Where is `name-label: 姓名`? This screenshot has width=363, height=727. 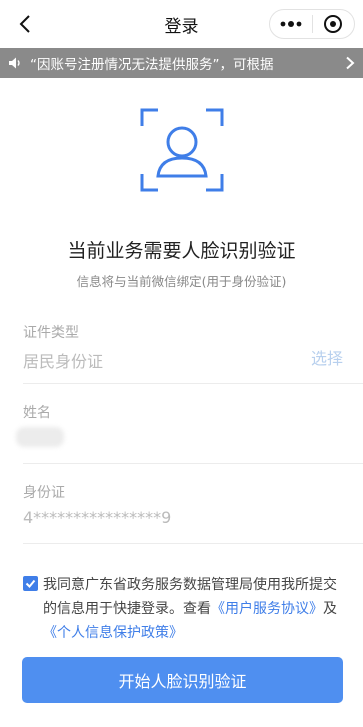 name-label: 姓名 is located at coordinates (37, 413).